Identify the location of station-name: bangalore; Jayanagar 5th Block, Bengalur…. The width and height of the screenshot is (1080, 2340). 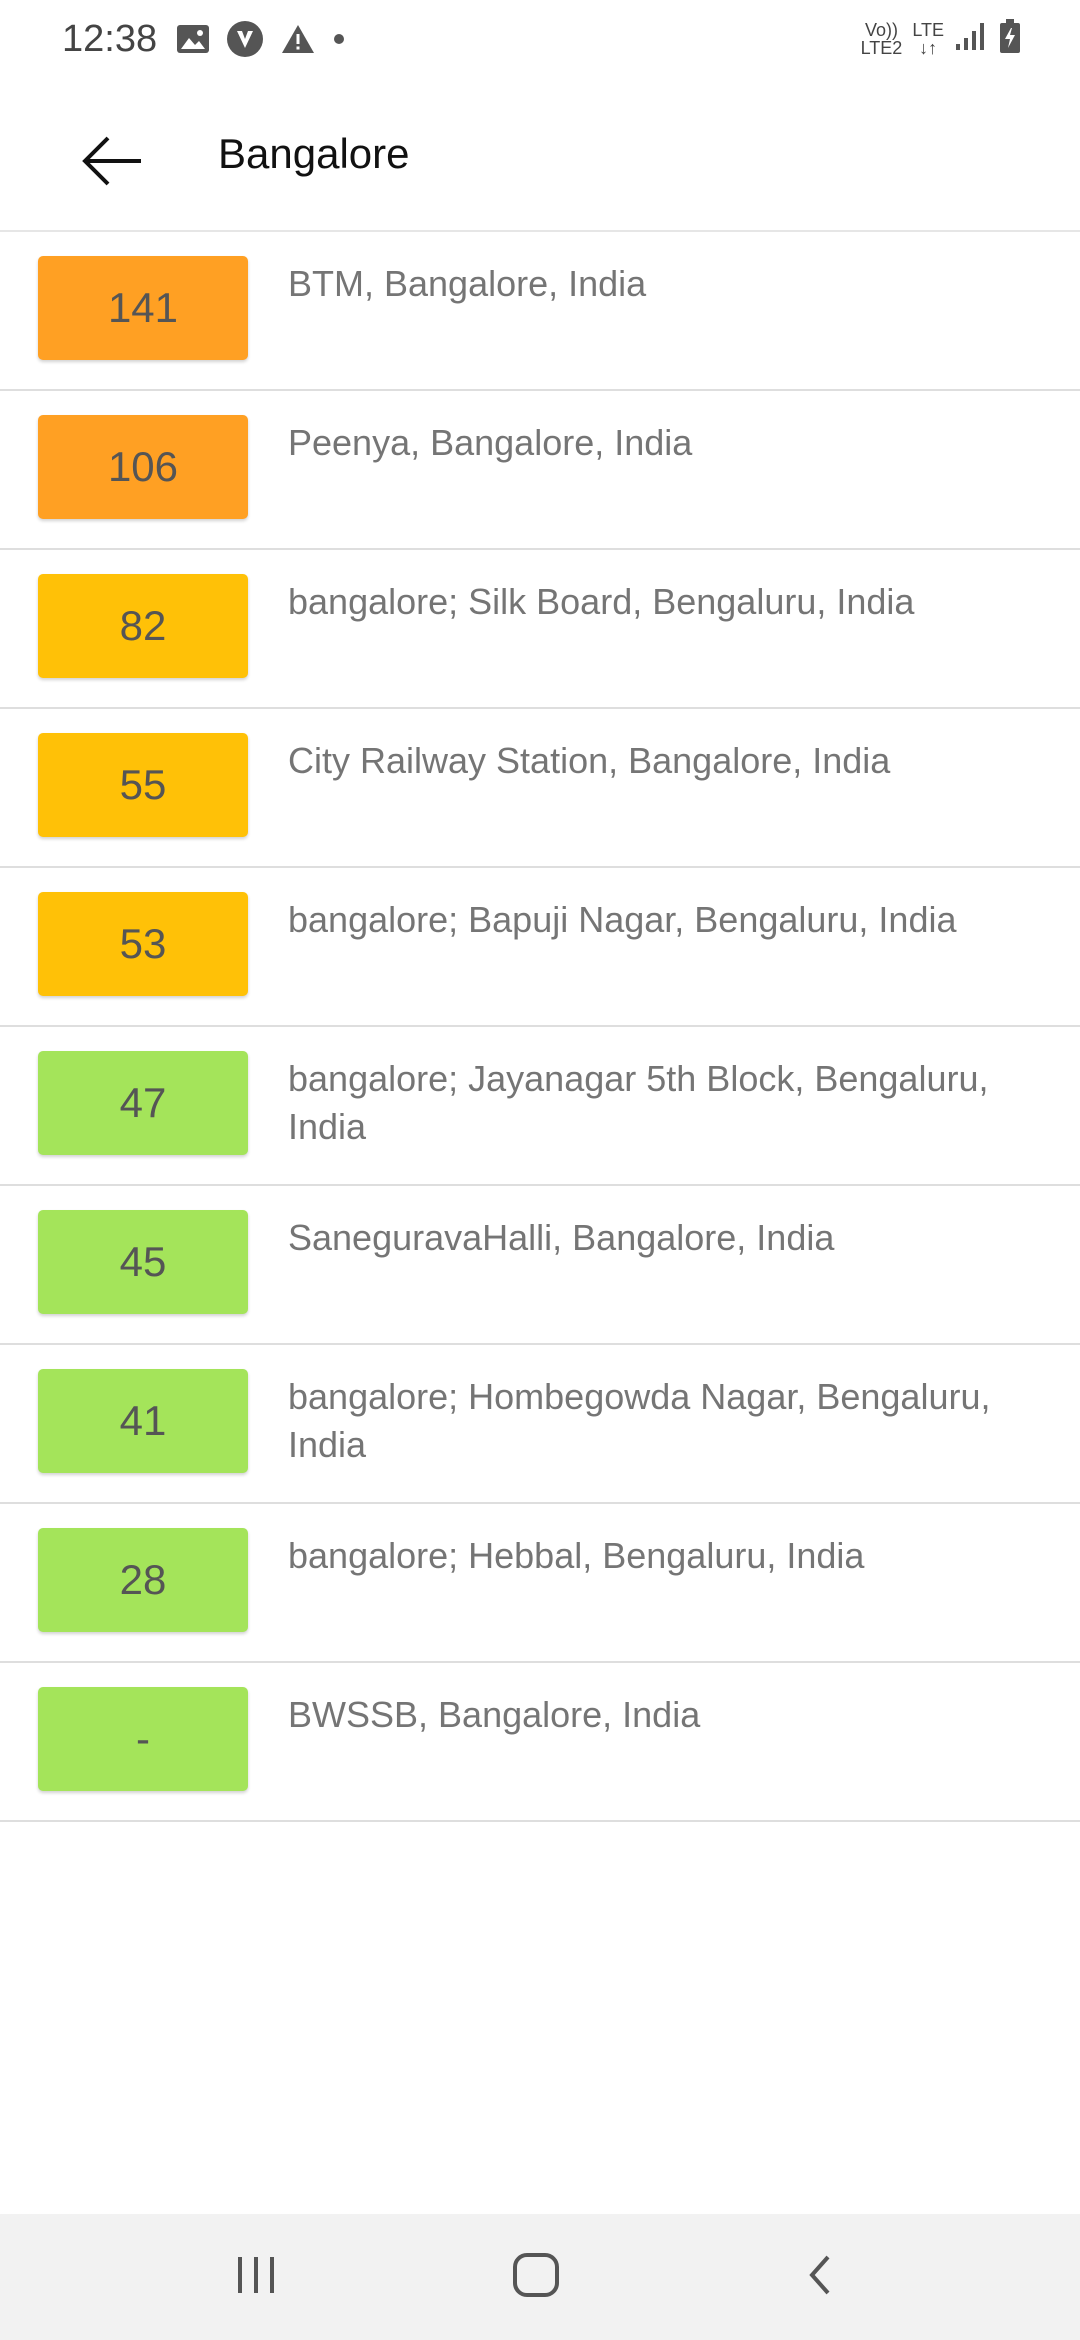
(638, 1102).